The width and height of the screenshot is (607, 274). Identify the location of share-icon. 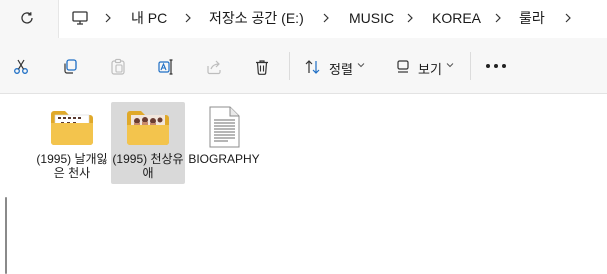
(214, 67).